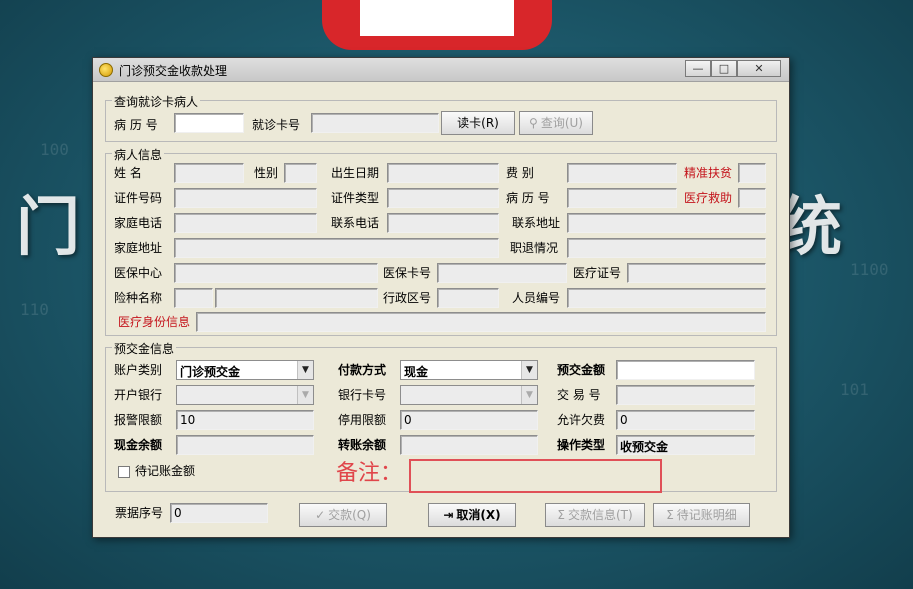 The width and height of the screenshot is (913, 589). Describe the element at coordinates (469, 370) in the screenshot. I see `pay-method-select: 现金 ▼` at that location.